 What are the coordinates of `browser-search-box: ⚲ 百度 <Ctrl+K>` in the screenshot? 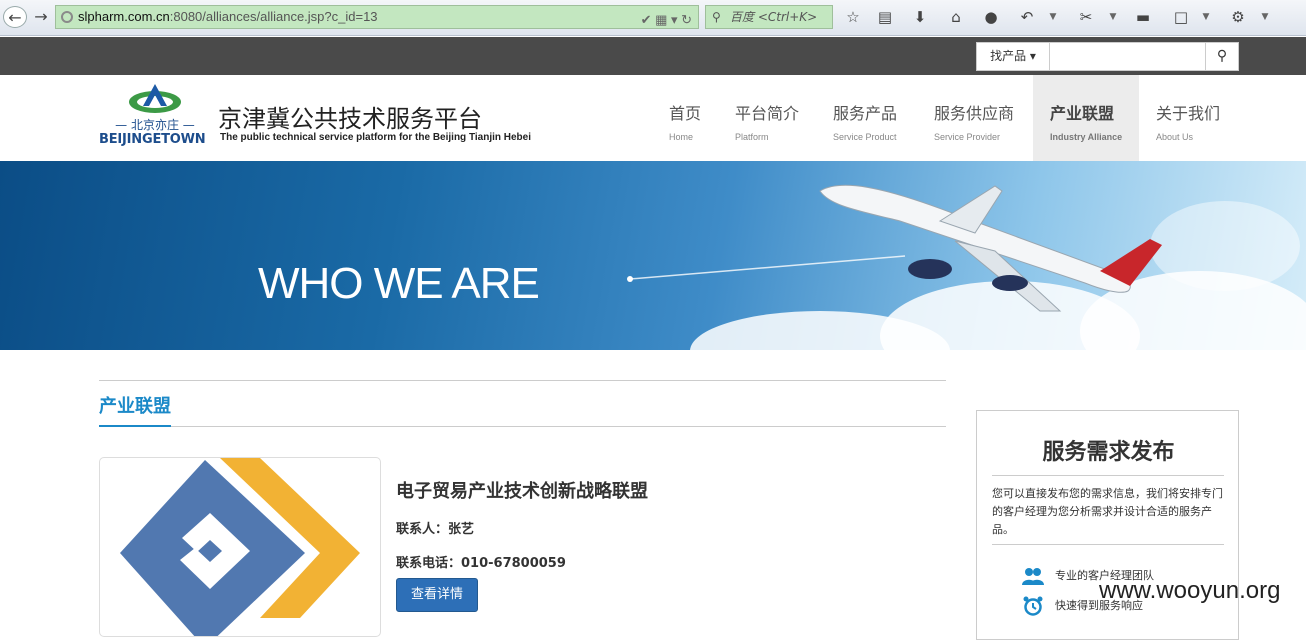 It's located at (769, 17).